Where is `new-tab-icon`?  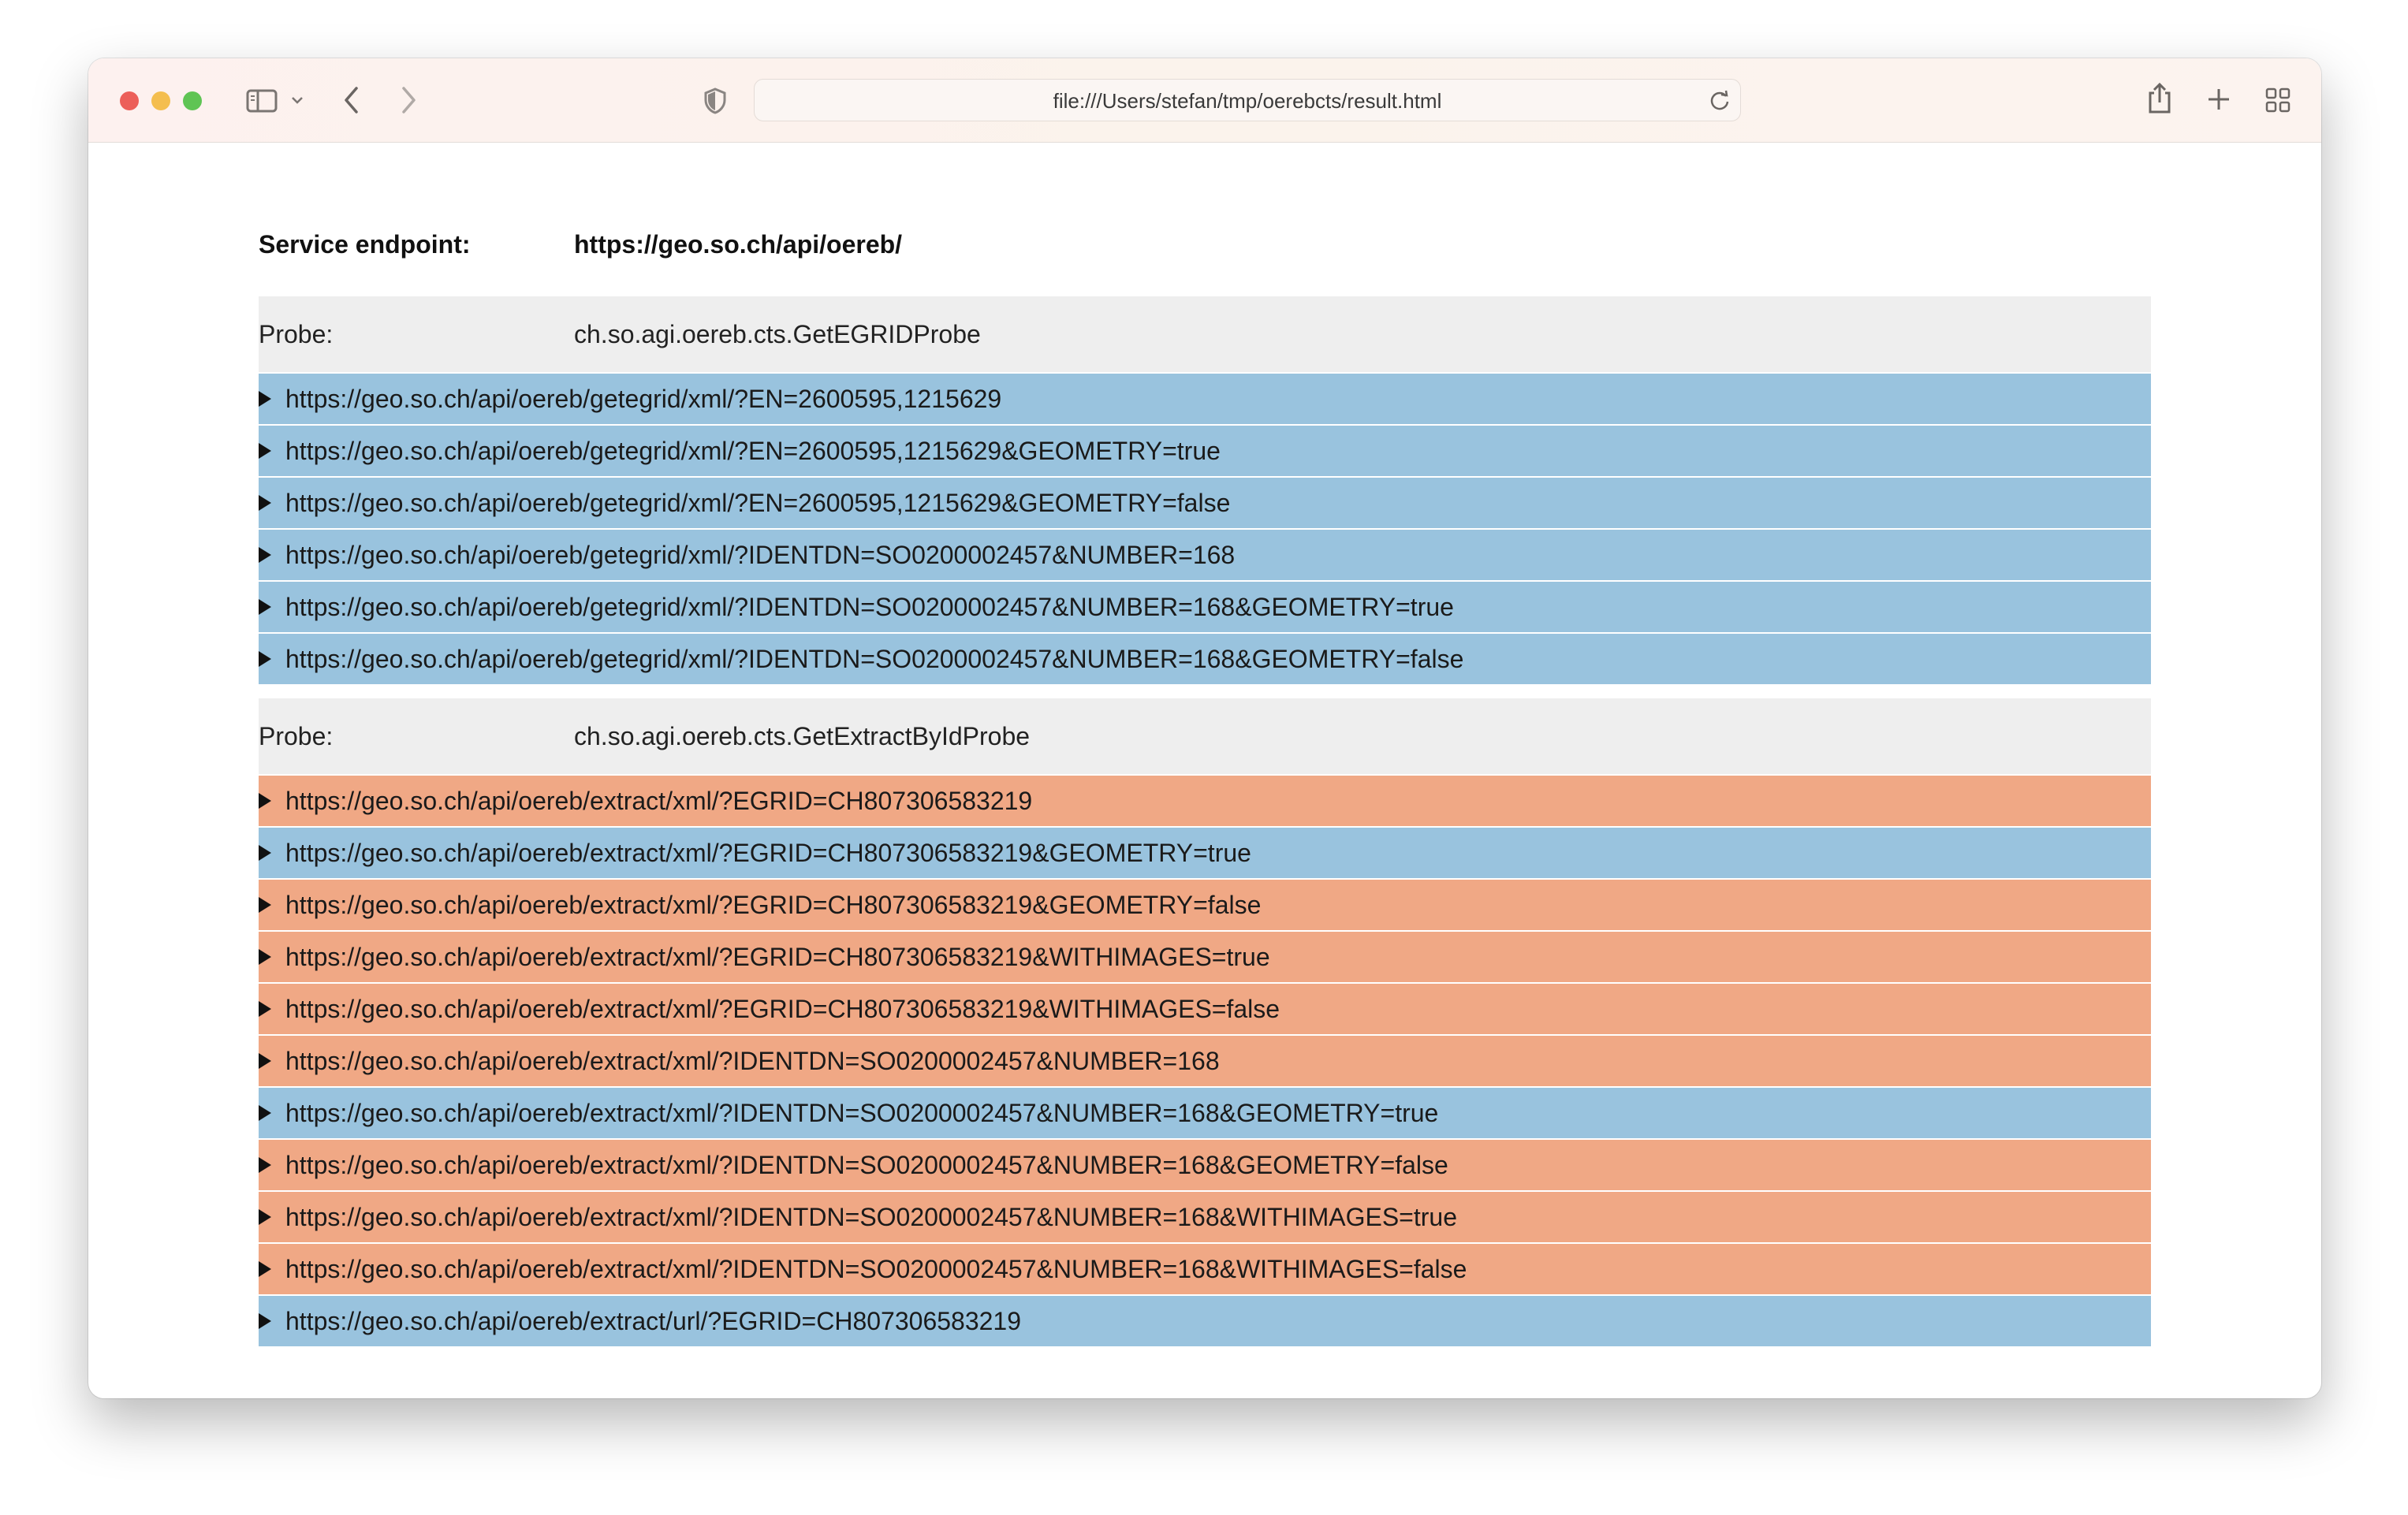
new-tab-icon is located at coordinates (2218, 99).